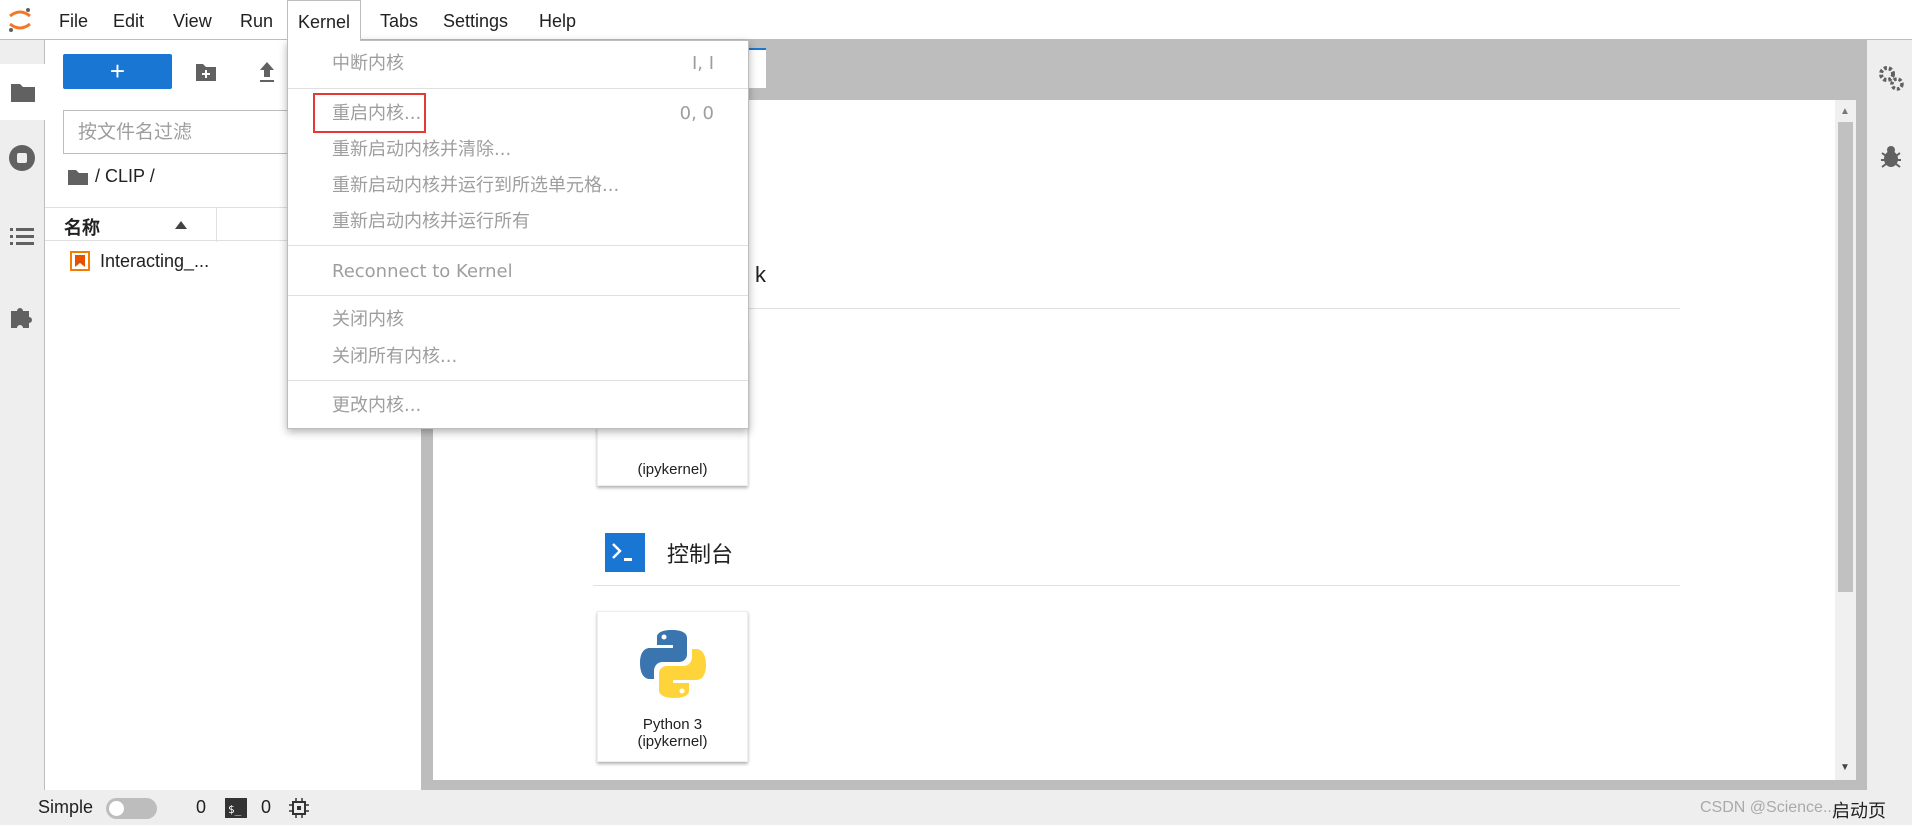 This screenshot has height=825, width=1912. I want to click on cpu-icon, so click(299, 808).